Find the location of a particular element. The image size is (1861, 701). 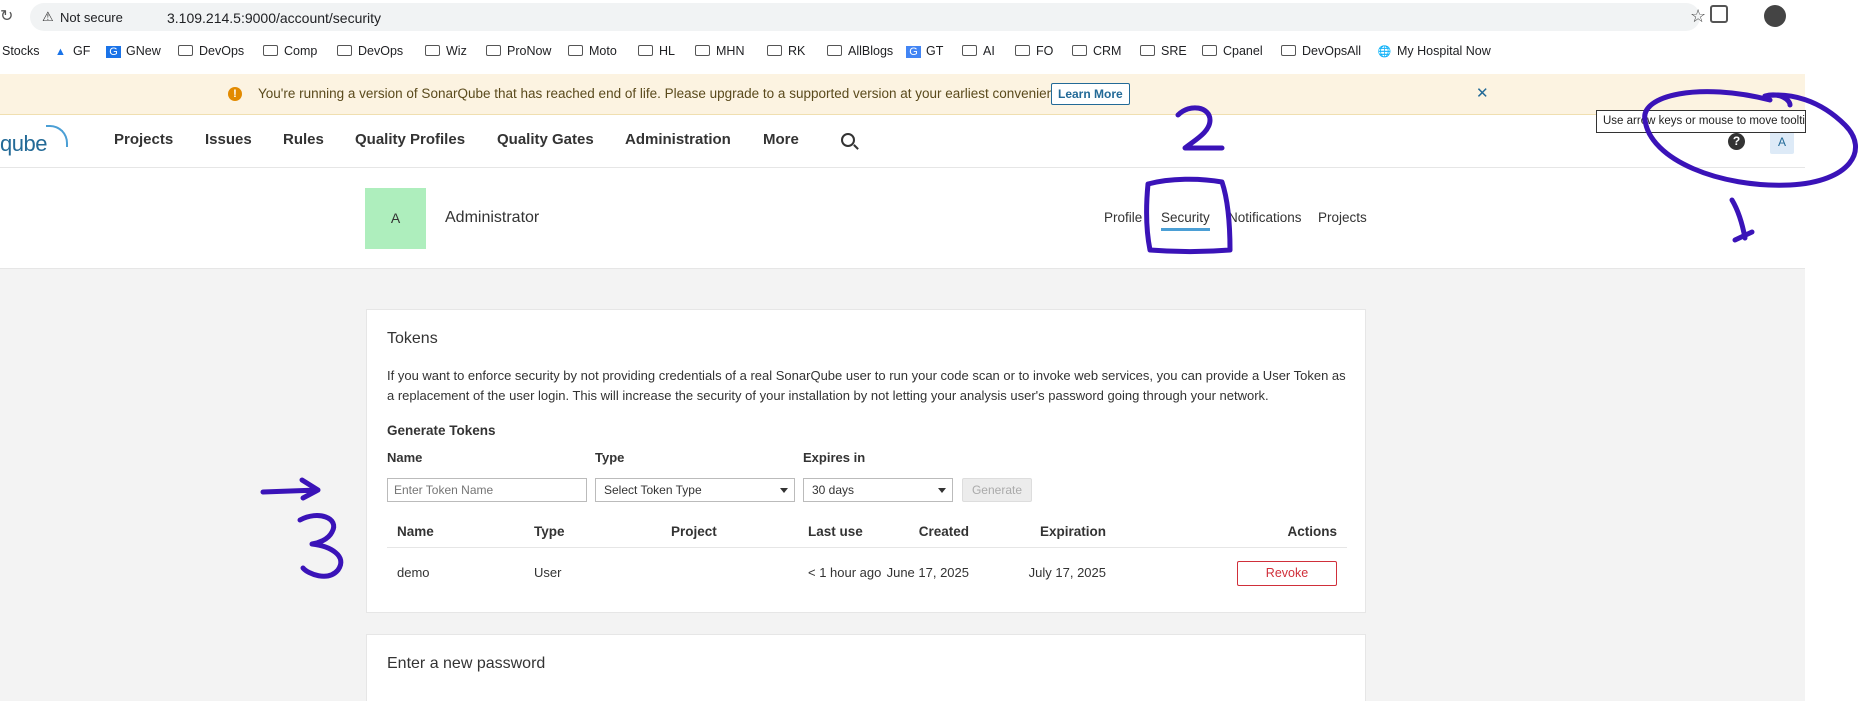

token-name-input is located at coordinates (487, 490).